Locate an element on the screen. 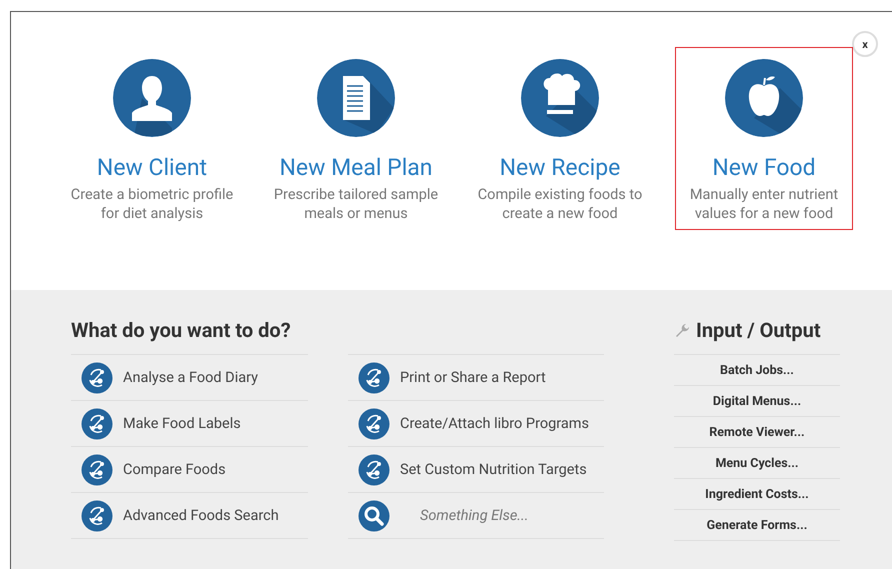 The width and height of the screenshot is (892, 569). task-label: Make Food Labels is located at coordinates (182, 423).